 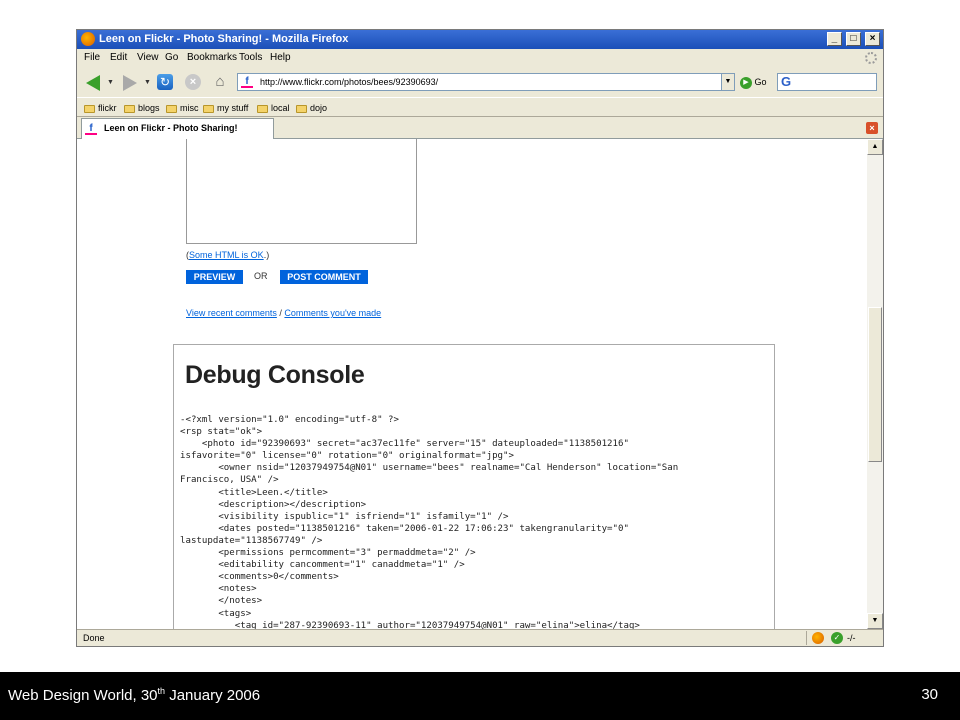 I want to click on go-label: Go, so click(x=760, y=82).